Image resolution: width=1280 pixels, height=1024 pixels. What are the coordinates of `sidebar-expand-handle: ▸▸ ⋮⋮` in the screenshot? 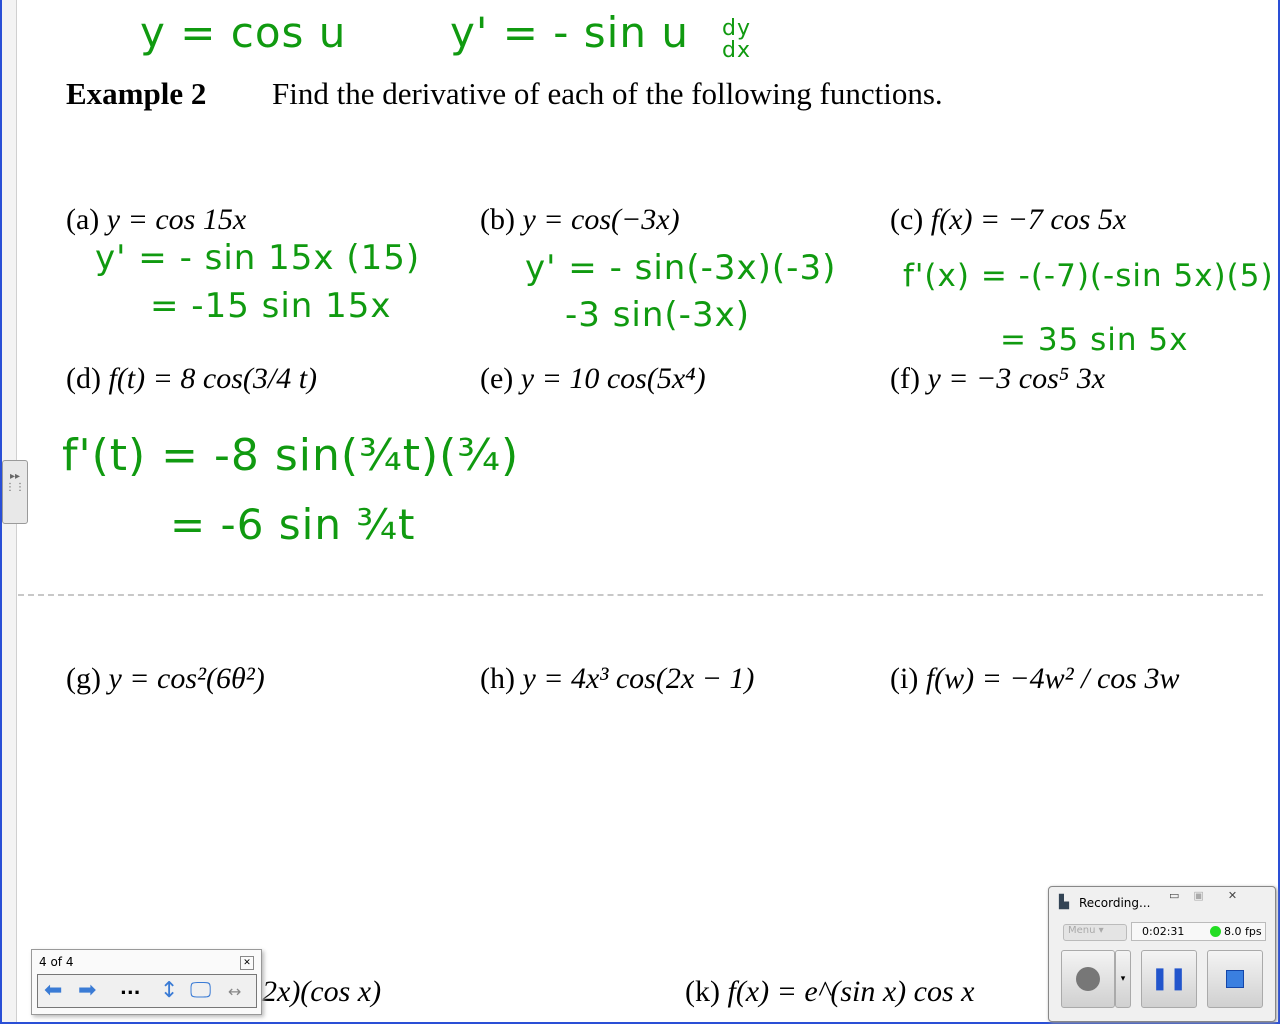 It's located at (15, 492).